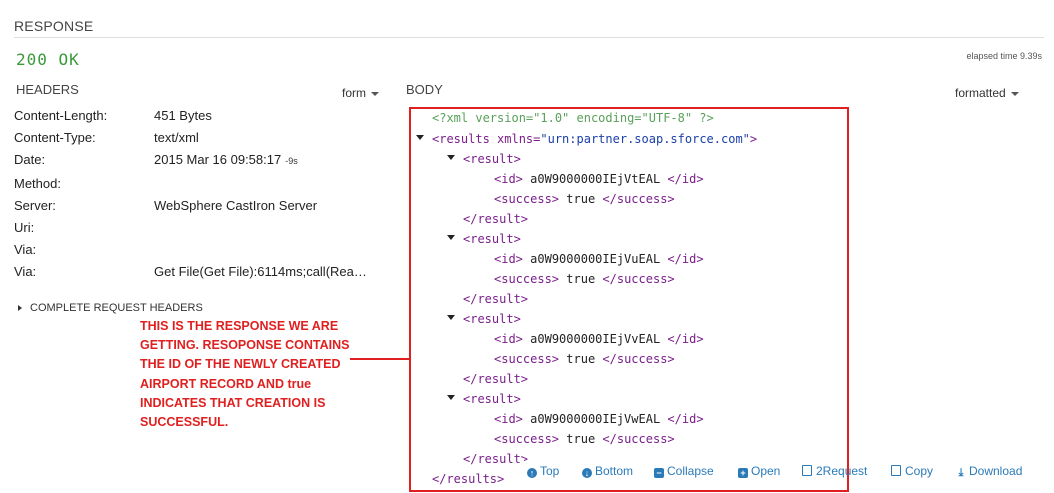  I want to click on copy-to-request-icon, so click(807, 470).